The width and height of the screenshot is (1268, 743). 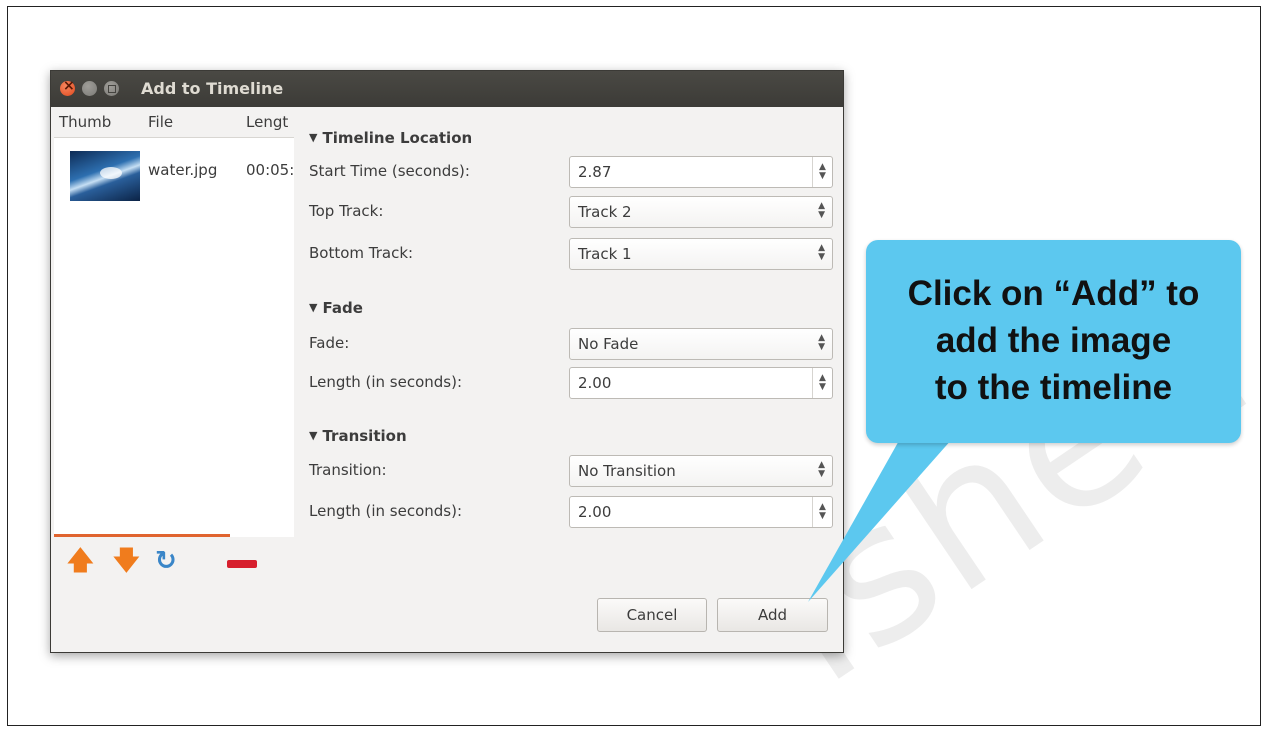 What do you see at coordinates (183, 170) in the screenshot?
I see `file-name: water.jpg` at bounding box center [183, 170].